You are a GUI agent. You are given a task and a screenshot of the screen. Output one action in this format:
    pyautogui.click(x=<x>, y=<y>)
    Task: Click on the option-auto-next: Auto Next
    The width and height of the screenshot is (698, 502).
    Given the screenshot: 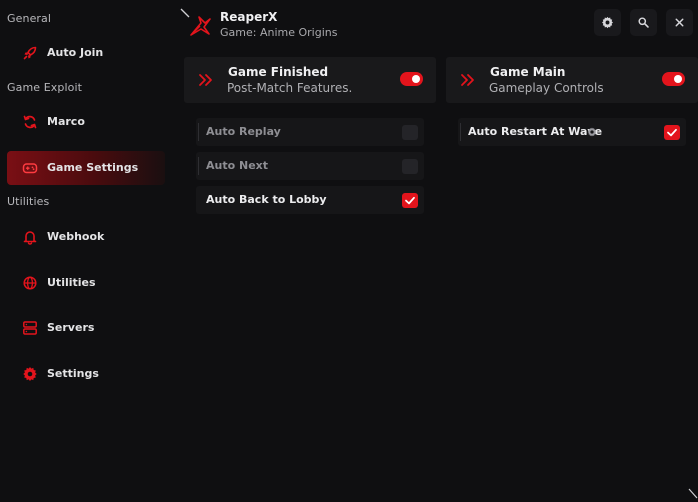 What is the action you would take?
    pyautogui.click(x=310, y=166)
    